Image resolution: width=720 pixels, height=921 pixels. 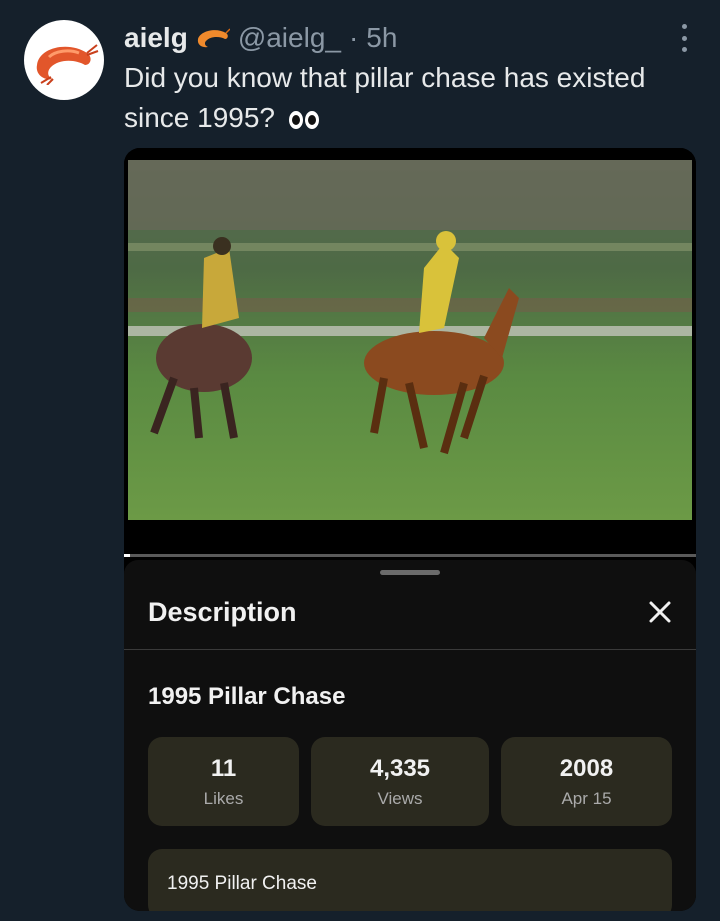 What do you see at coordinates (223, 798) in the screenshot?
I see `stat-label: Likes` at bounding box center [223, 798].